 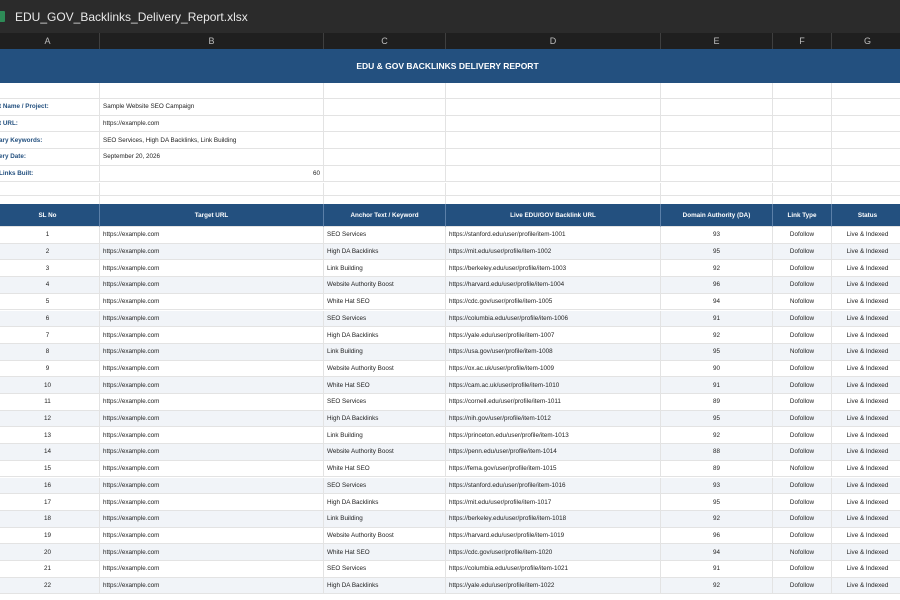 I want to click on table-cell: https://nih.gov/user/profile/item-1012, so click(x=553, y=419).